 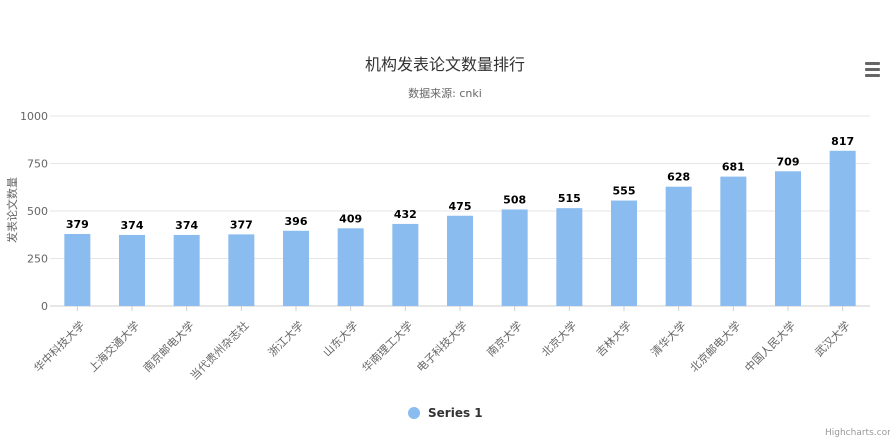 I want to click on y-tick-label: 0, so click(x=44, y=306).